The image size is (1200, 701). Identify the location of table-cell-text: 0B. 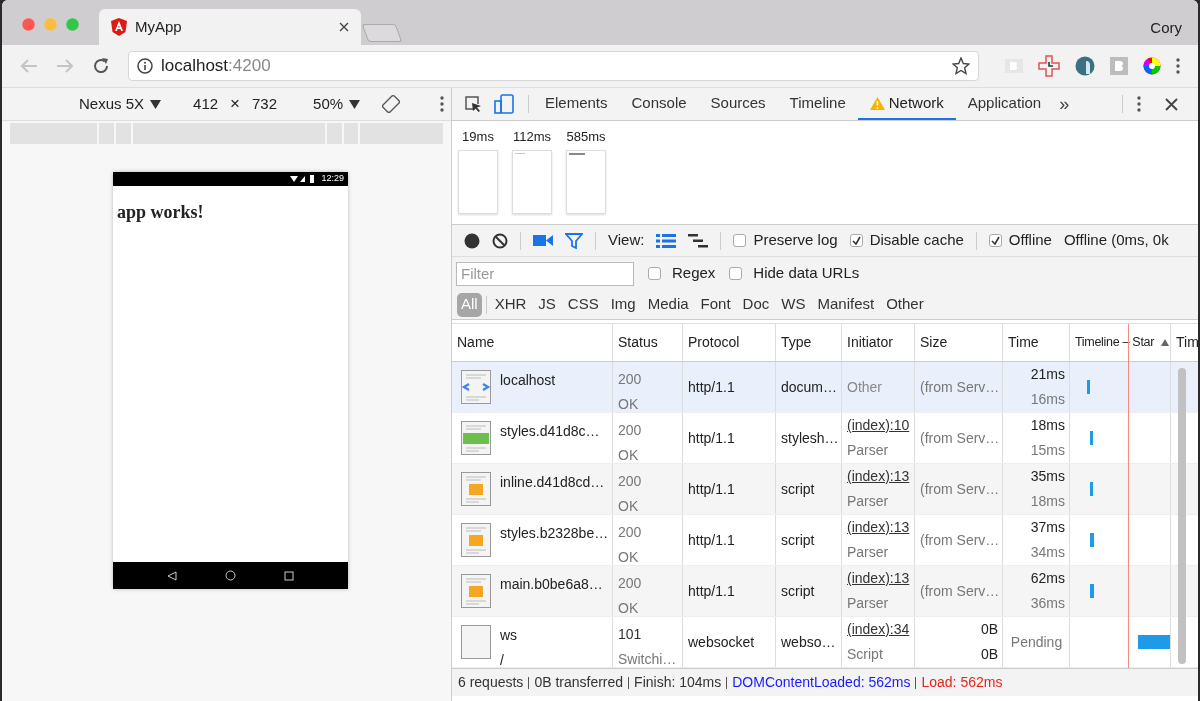
(989, 629).